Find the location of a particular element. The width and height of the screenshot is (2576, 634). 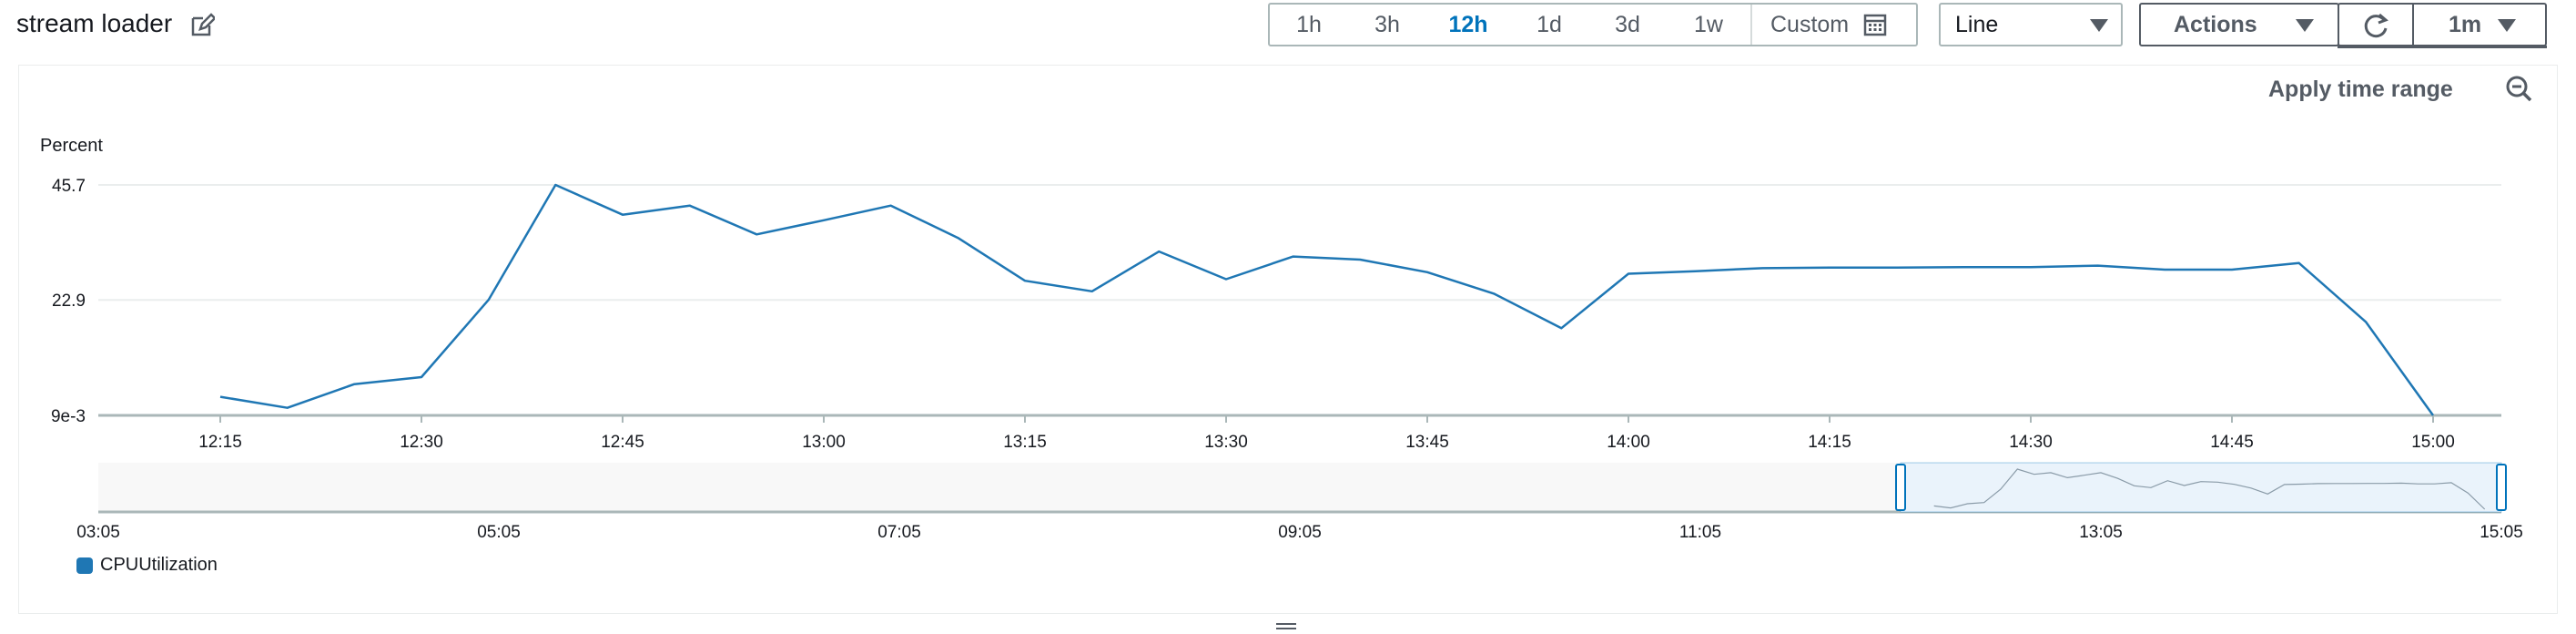

y-axis-label: Percent is located at coordinates (71, 146).